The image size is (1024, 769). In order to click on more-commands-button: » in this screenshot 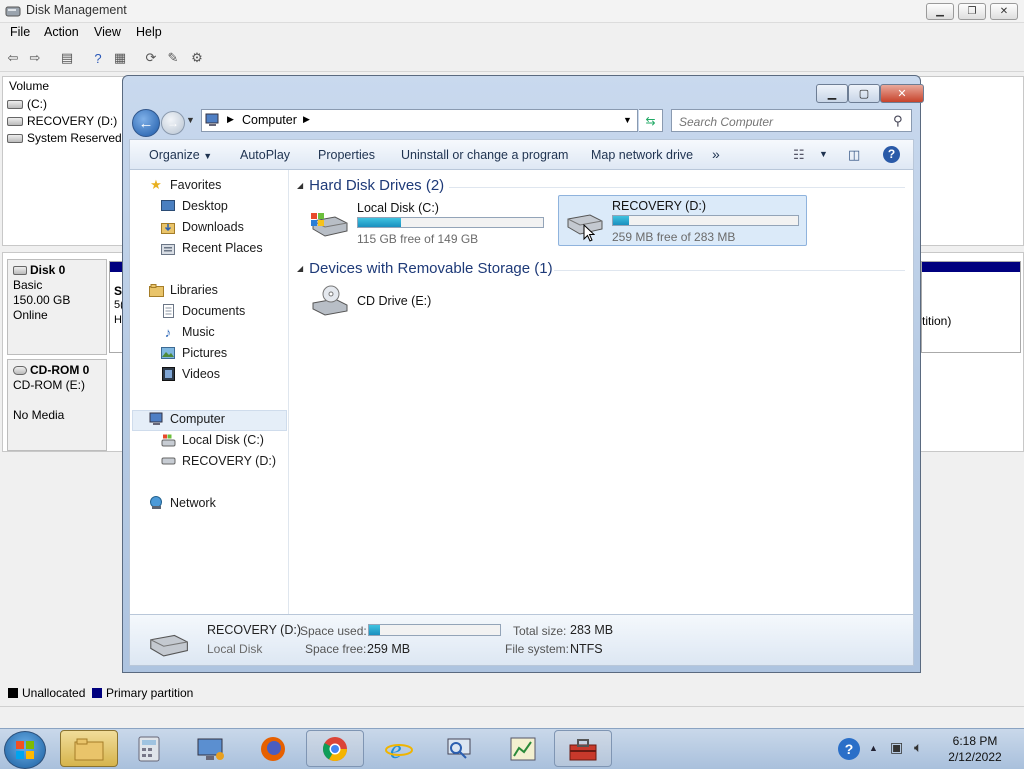, I will do `click(716, 154)`.